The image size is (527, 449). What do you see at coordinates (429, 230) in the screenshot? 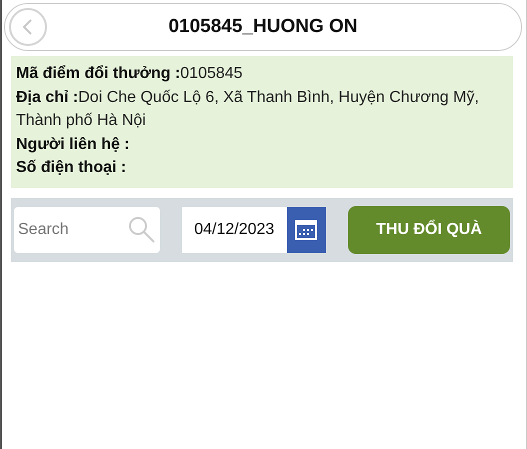
I see `redeem-button: THU ĐỔI QUÀ` at bounding box center [429, 230].